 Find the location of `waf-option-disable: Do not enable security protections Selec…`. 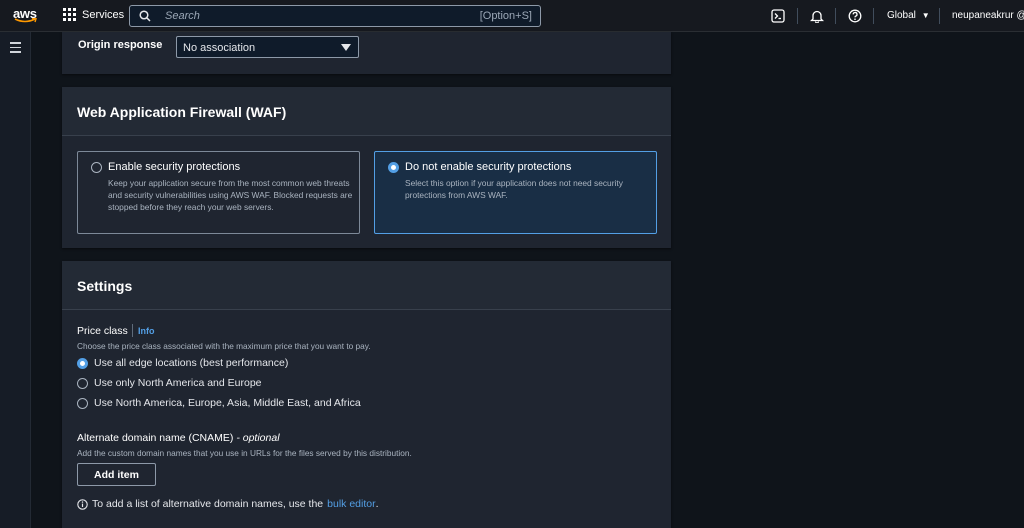

waf-option-disable: Do not enable security protections Selec… is located at coordinates (515, 192).